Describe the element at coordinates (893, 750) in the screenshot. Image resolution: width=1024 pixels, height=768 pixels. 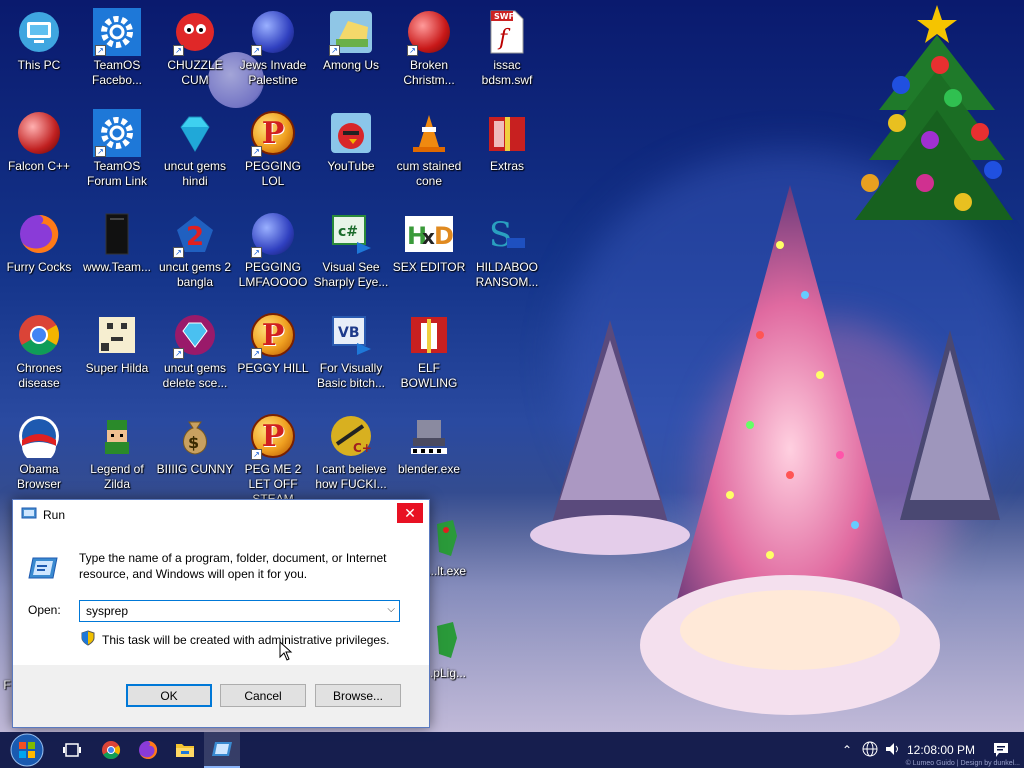
I see `volume-icon` at that location.